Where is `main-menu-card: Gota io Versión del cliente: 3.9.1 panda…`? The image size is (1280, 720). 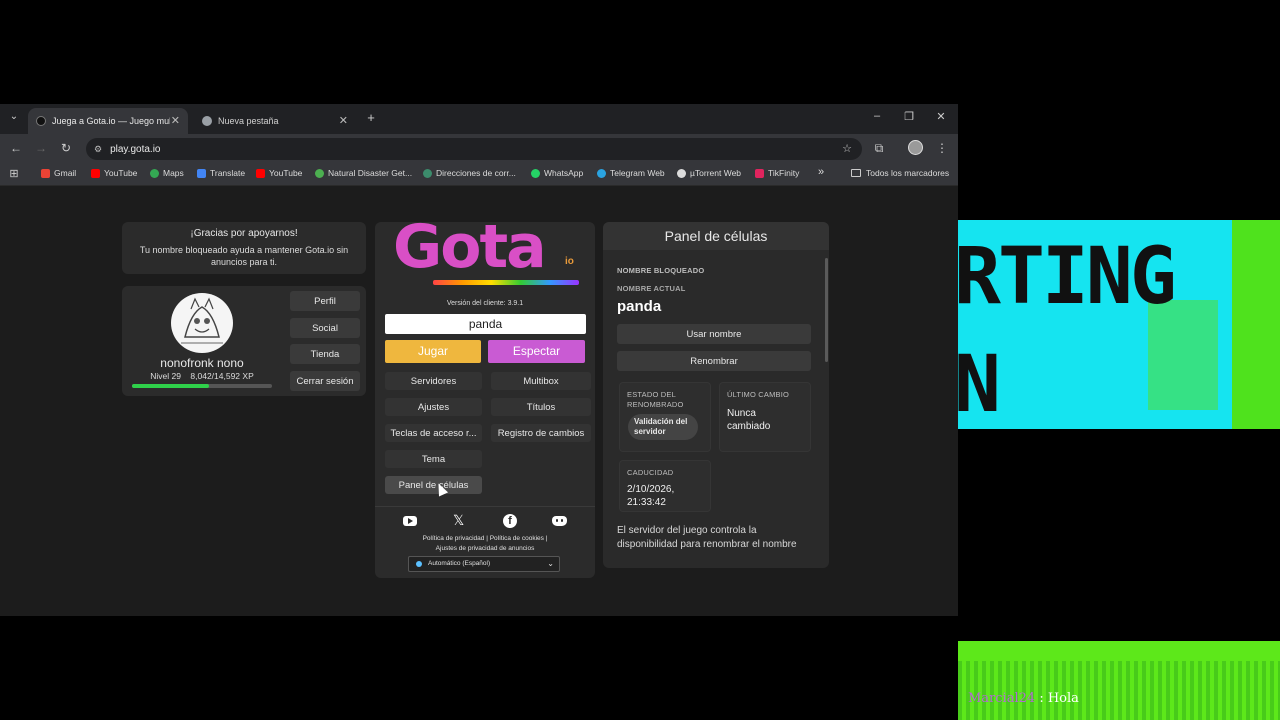
main-menu-card: Gota io Versión del cliente: 3.9.1 panda… is located at coordinates (485, 395).